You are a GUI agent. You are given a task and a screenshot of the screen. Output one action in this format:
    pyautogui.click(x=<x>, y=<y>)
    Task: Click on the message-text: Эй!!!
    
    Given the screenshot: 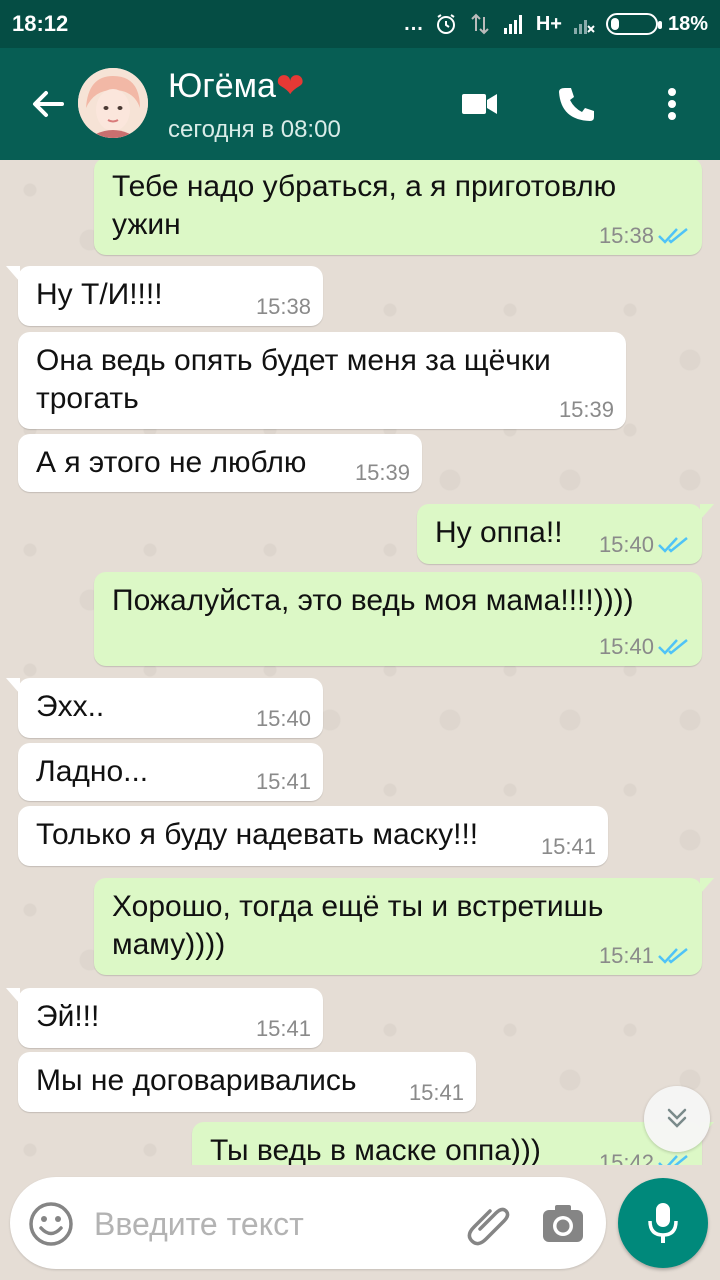 What is the action you would take?
    pyautogui.click(x=68, y=1016)
    